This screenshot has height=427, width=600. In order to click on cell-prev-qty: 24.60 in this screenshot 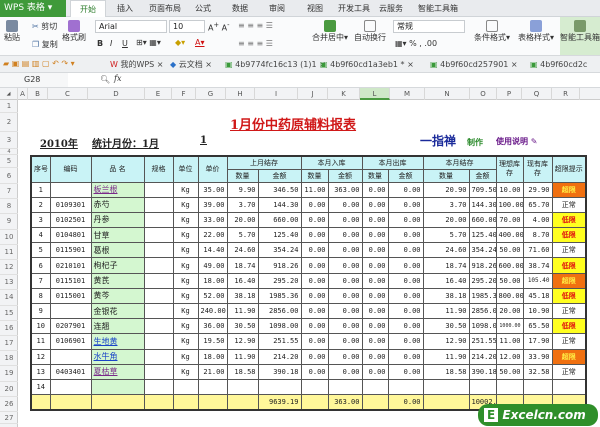, I will do `click(242, 250)`.